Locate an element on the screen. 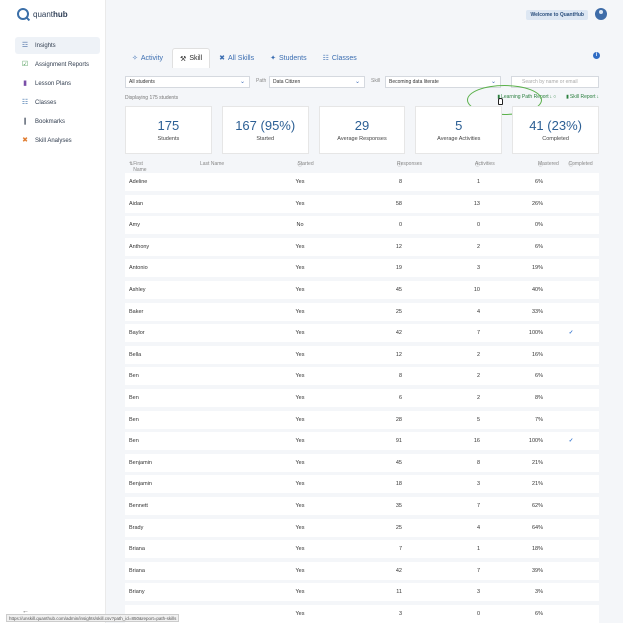 The height and width of the screenshot is (623, 623). cell-mastered: 21% is located at coordinates (537, 462).